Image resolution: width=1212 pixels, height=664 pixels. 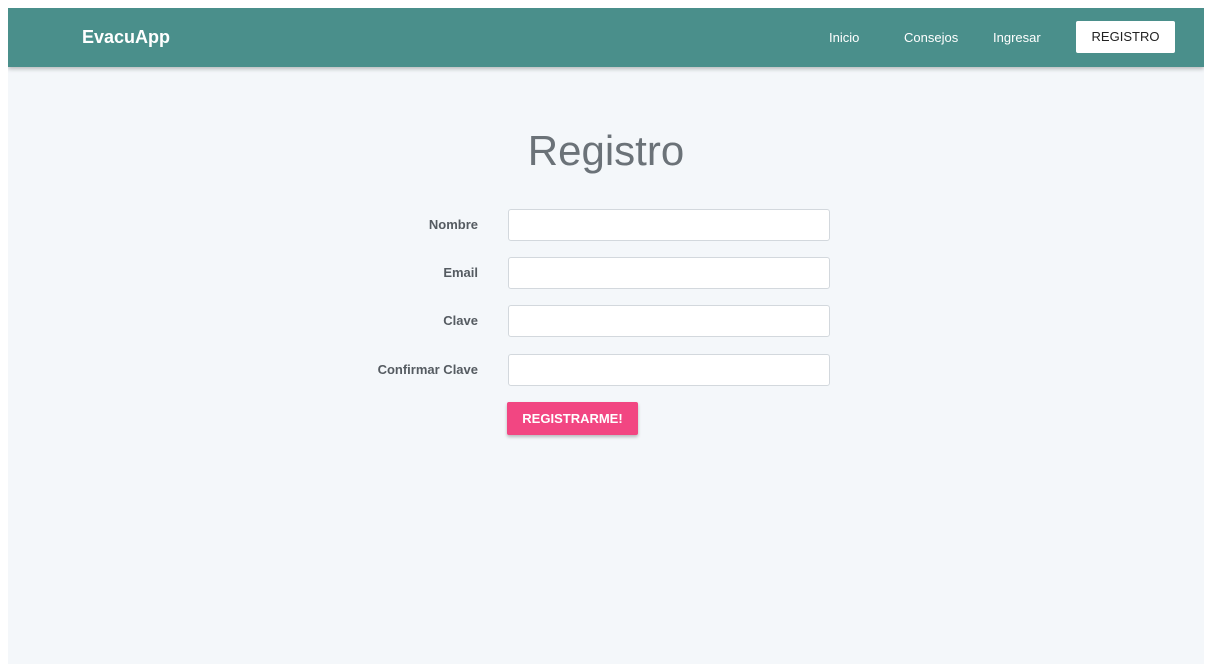 I want to click on nav-registro-button: REGISTRO, so click(x=1125, y=37).